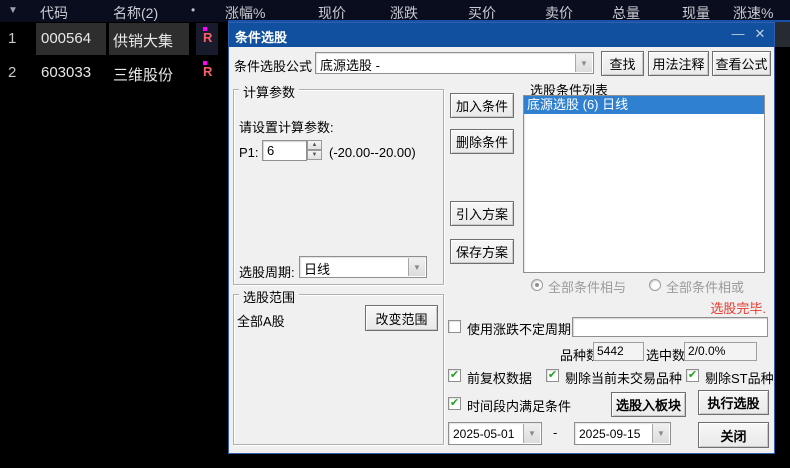  Describe the element at coordinates (666, 355) in the screenshot. I see `selected-count-label: 选中数` at that location.